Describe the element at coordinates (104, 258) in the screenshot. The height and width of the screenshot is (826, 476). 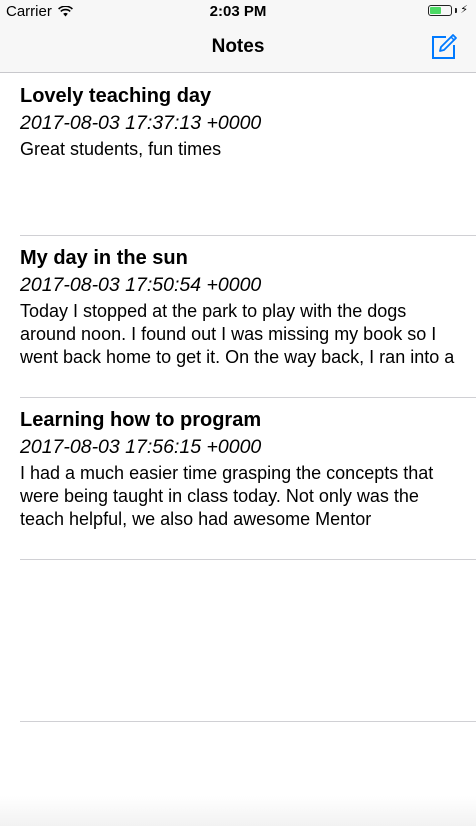
I see `note-title: My day in the sun` at that location.